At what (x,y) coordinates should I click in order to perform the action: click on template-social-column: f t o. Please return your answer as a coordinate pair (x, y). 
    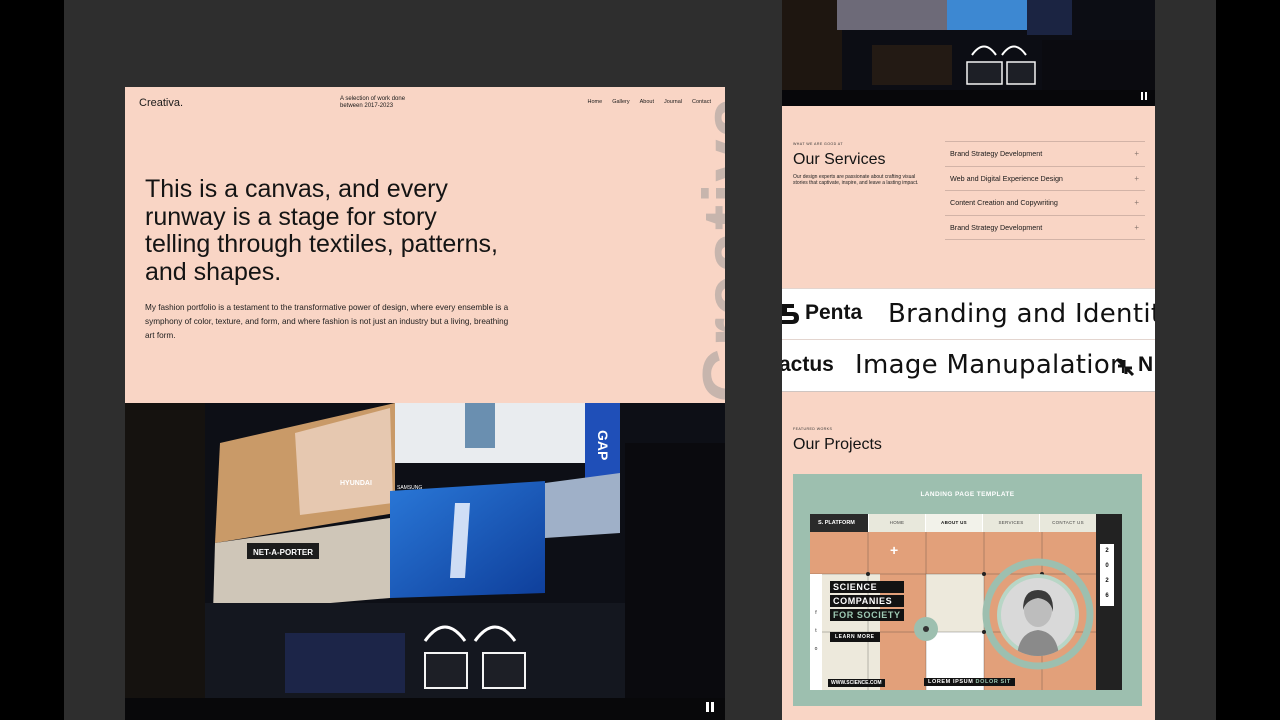
    Looking at the image, I should click on (816, 632).